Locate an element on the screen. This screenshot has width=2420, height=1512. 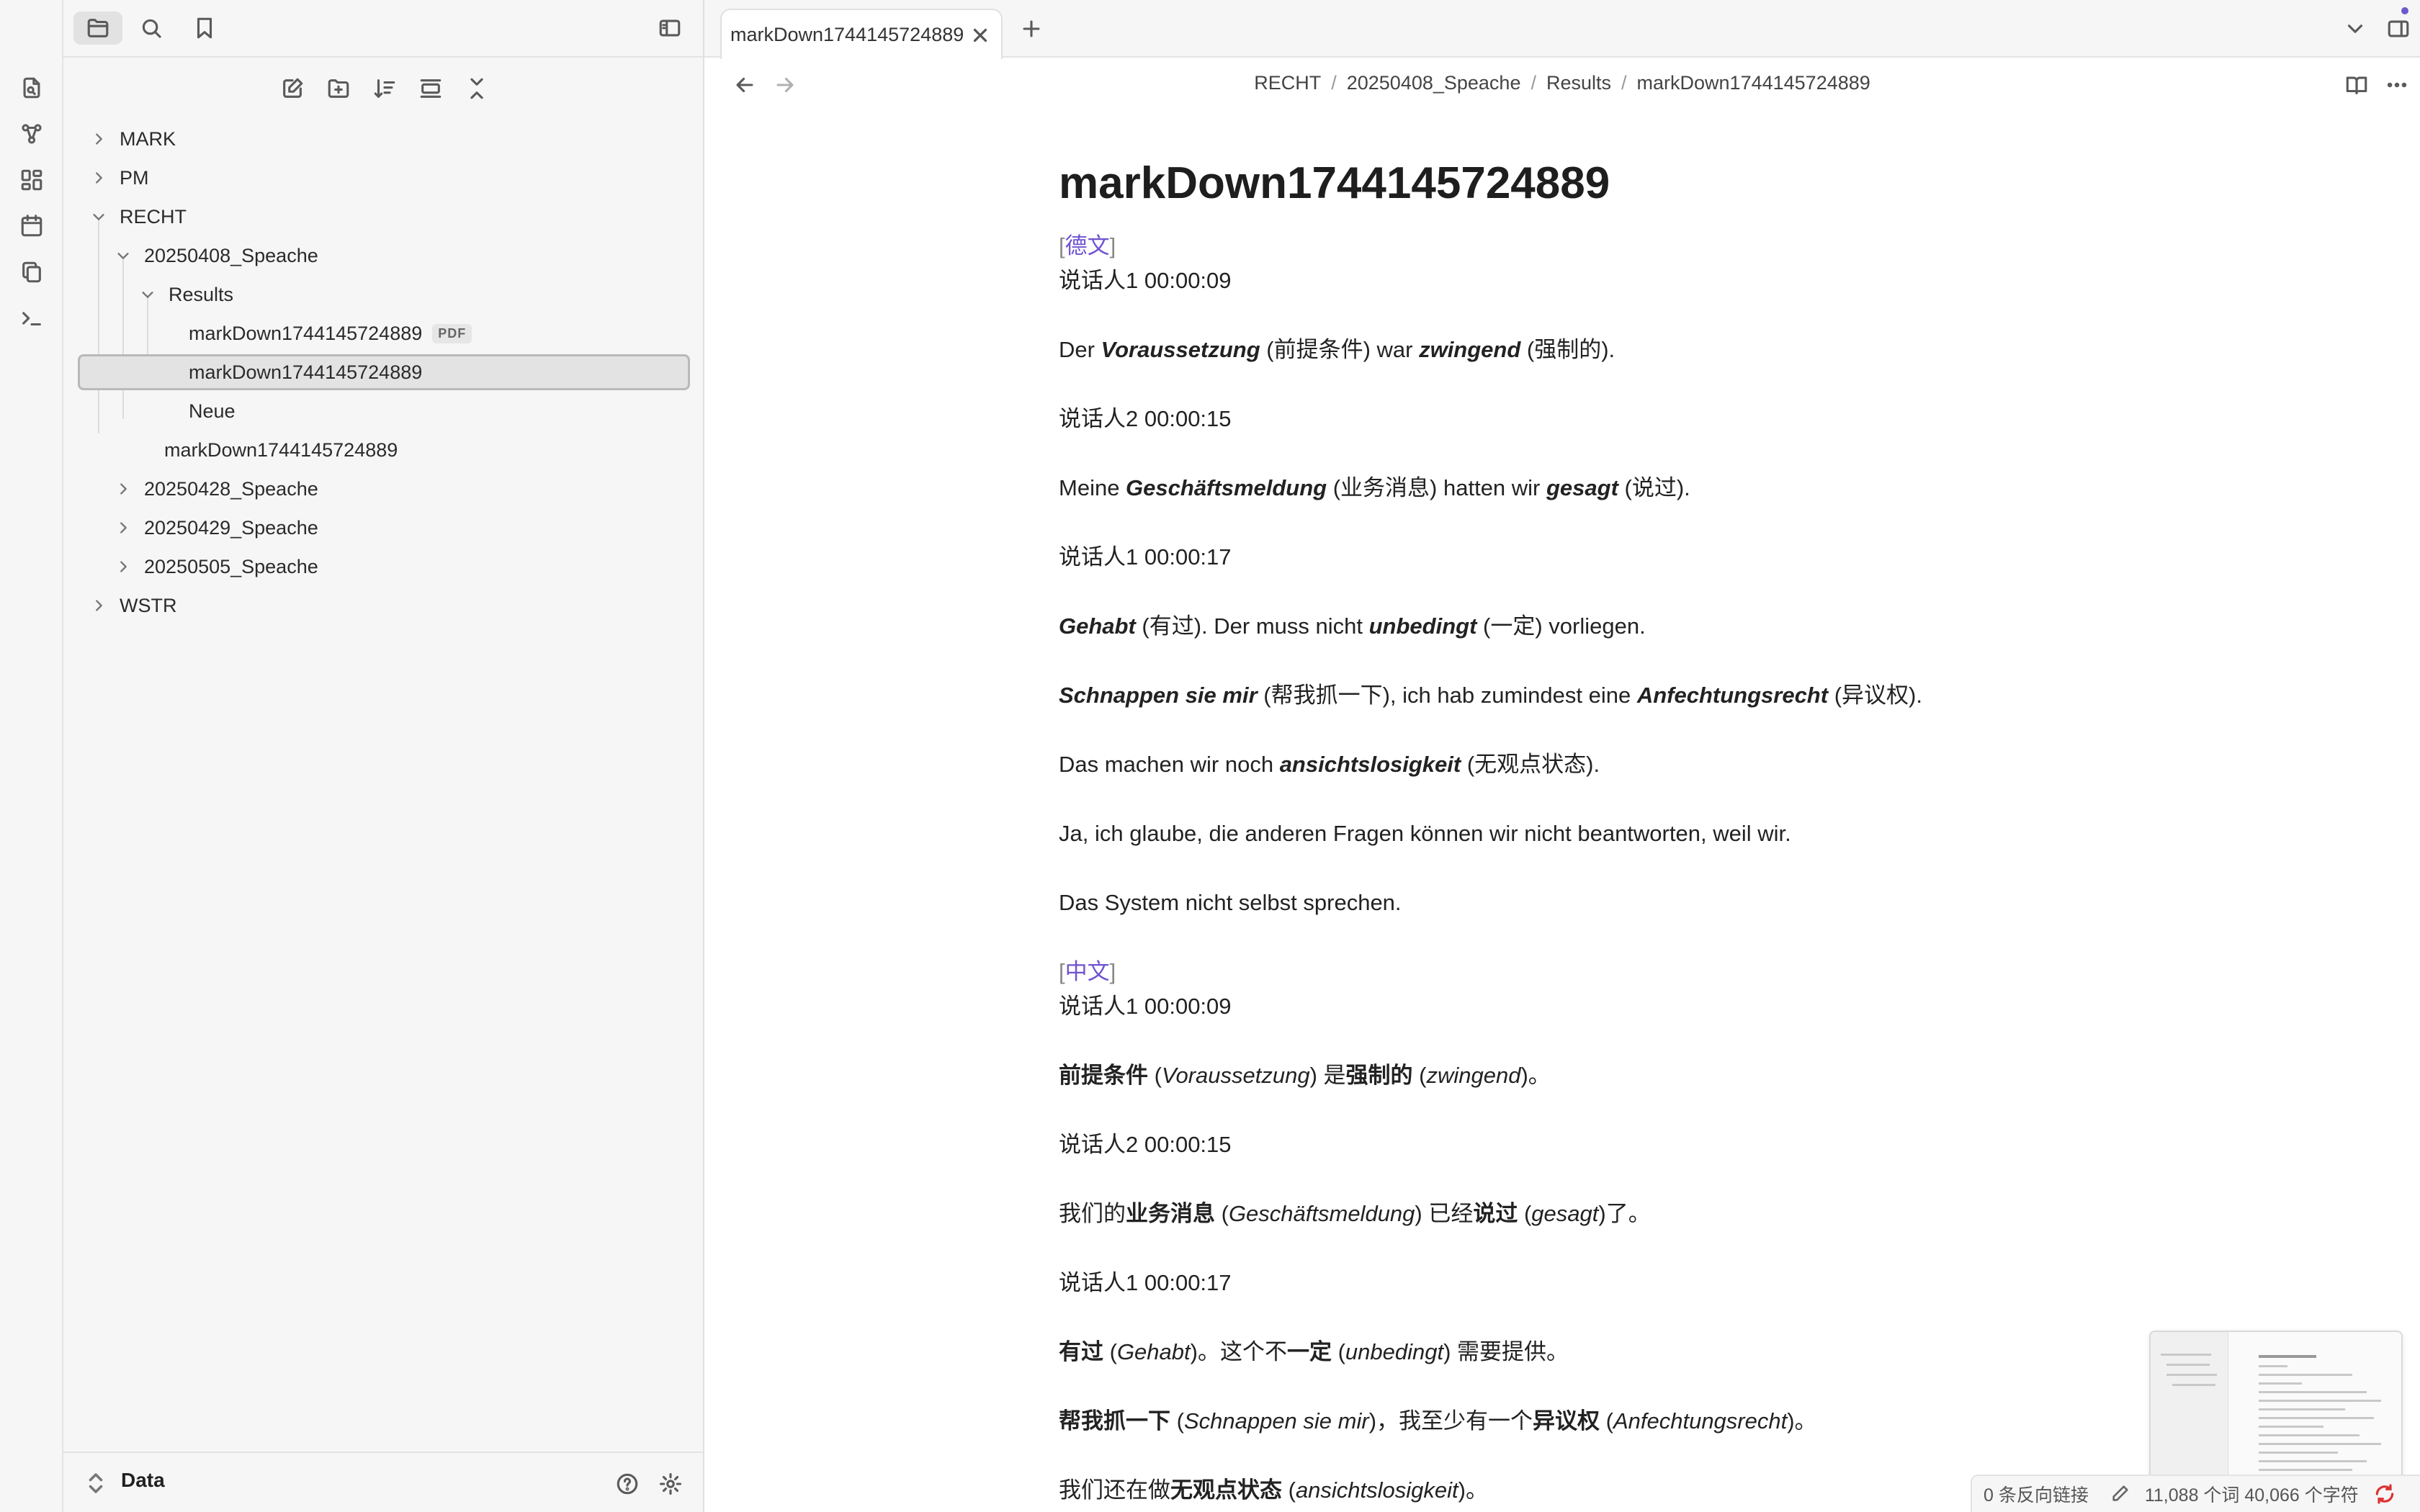
paragraph: 我们还在做无观点状态 (ansichtslosigkeit)。 is located at coordinates (1273, 1490).